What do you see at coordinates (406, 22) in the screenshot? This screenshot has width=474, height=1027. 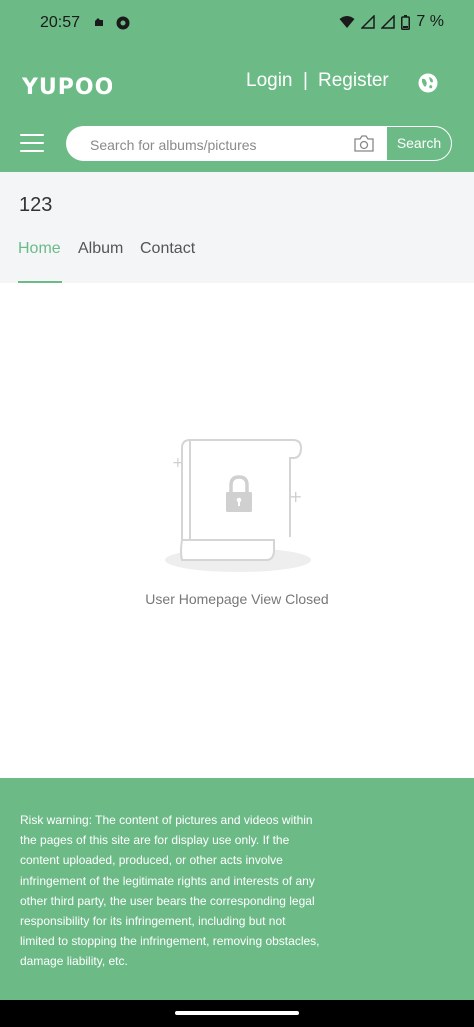 I see `battery-icon` at bounding box center [406, 22].